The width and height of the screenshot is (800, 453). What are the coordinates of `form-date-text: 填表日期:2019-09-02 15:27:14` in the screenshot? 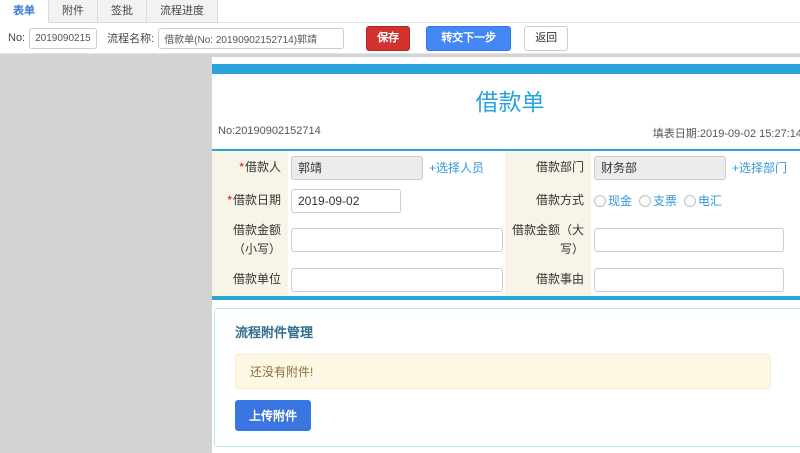 It's located at (726, 134).